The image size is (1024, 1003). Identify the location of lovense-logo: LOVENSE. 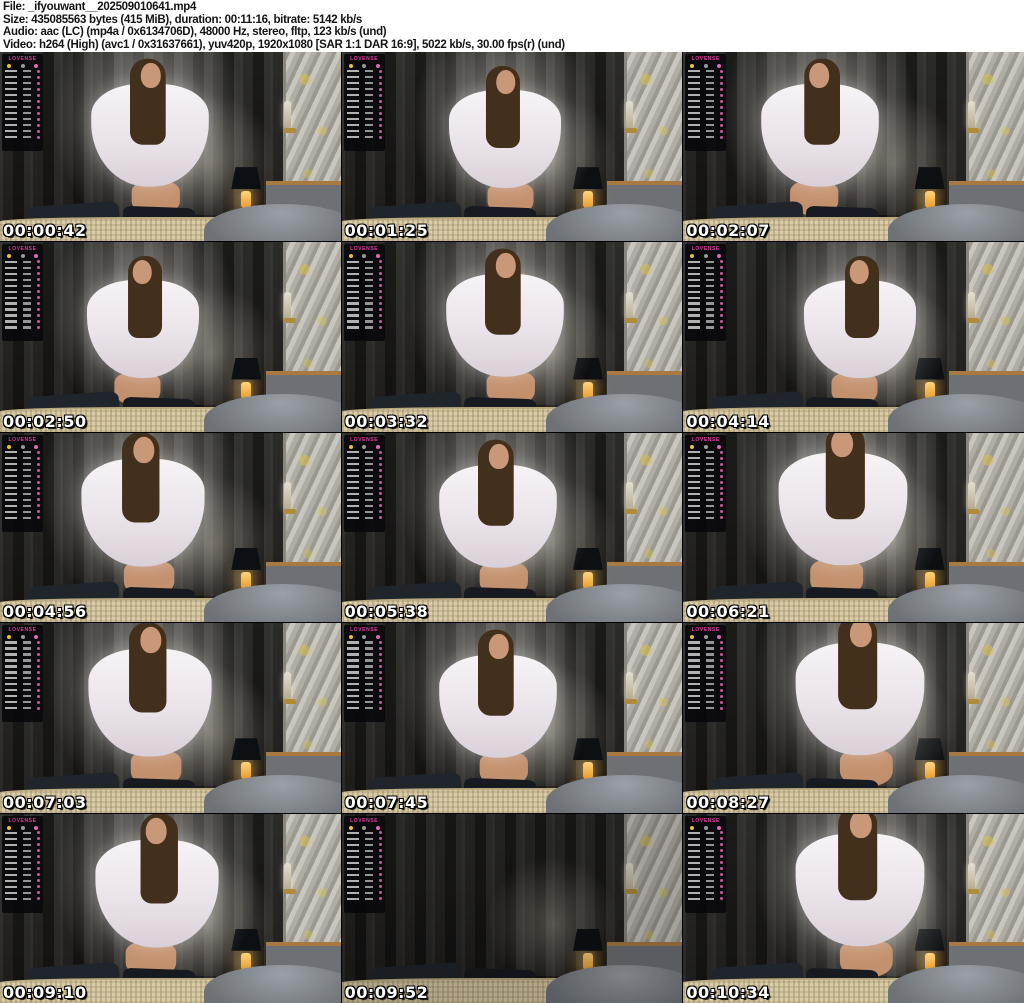
(705, 820).